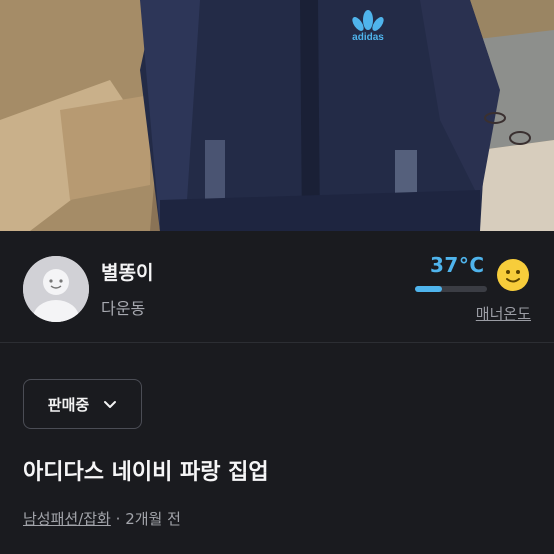 This screenshot has width=554, height=554. I want to click on manner-temperature-link: 매너온도, so click(503, 313).